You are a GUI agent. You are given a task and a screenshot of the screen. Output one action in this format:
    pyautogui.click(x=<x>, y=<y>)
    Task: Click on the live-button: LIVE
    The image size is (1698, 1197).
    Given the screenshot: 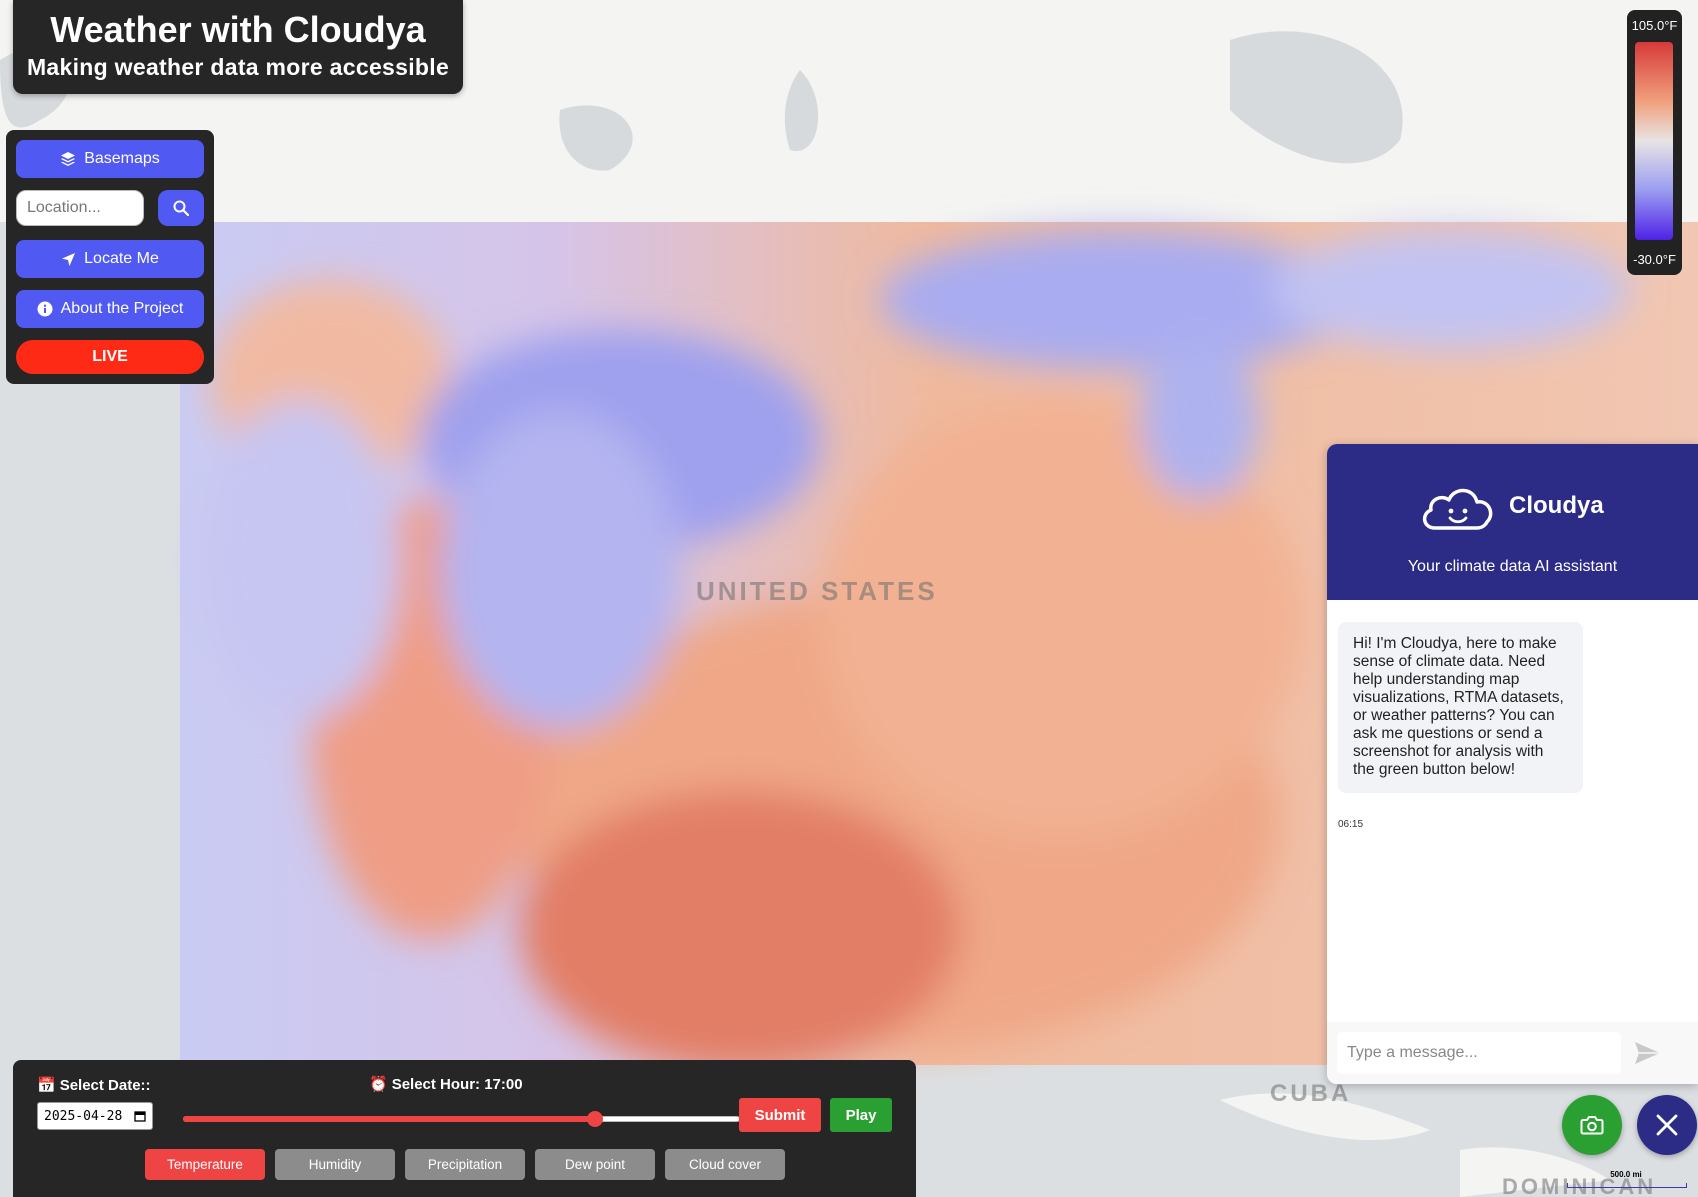 What is the action you would take?
    pyautogui.click(x=110, y=357)
    